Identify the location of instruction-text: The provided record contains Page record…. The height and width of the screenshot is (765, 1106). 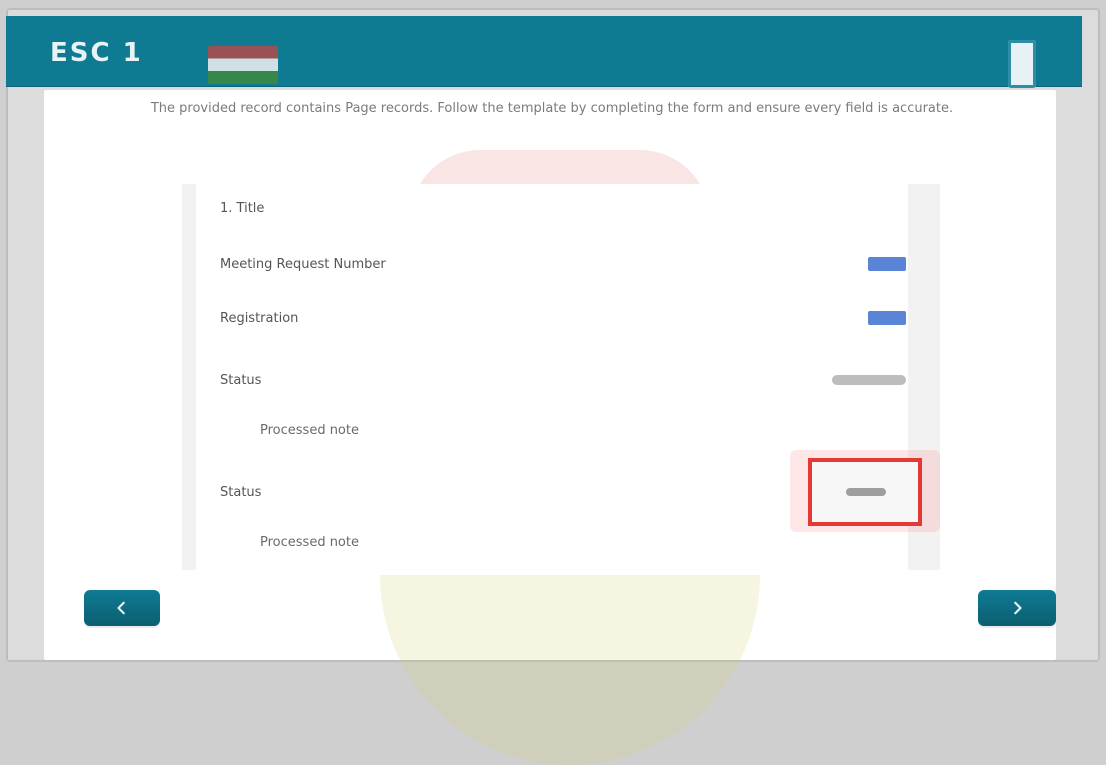
(552, 108).